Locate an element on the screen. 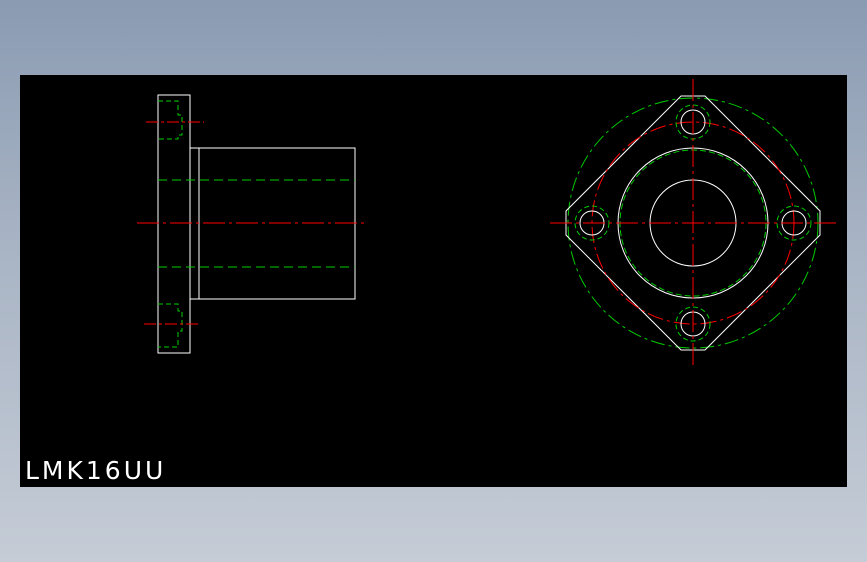  part-label: LMK16UU is located at coordinates (96, 470).